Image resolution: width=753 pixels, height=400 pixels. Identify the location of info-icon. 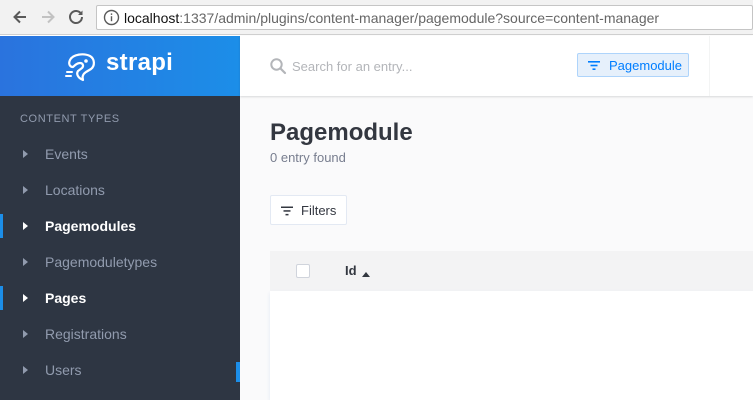
(111, 17).